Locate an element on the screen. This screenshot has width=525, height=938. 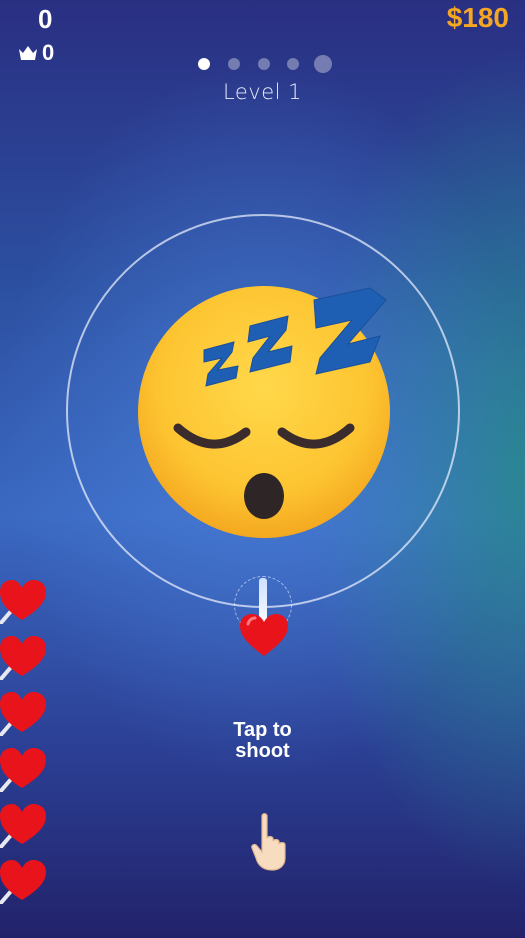
money-counter: $180 is located at coordinates (477, 17).